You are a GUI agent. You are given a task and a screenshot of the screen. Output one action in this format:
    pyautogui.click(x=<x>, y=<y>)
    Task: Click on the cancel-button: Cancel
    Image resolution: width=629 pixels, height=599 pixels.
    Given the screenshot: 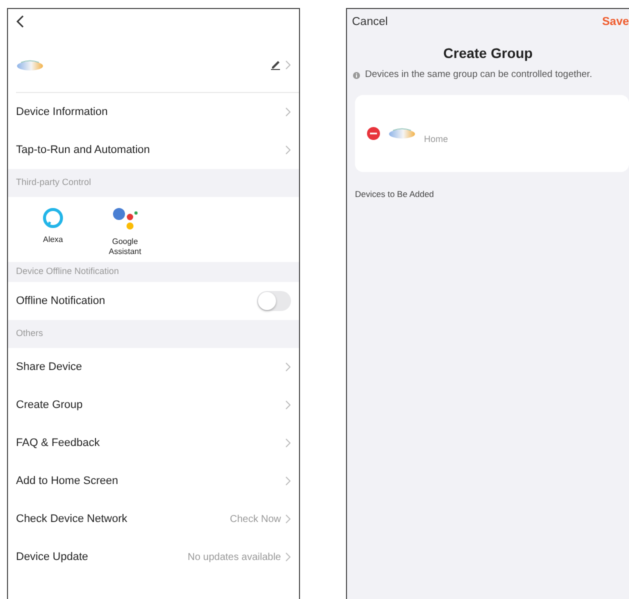 What is the action you would take?
    pyautogui.click(x=370, y=23)
    